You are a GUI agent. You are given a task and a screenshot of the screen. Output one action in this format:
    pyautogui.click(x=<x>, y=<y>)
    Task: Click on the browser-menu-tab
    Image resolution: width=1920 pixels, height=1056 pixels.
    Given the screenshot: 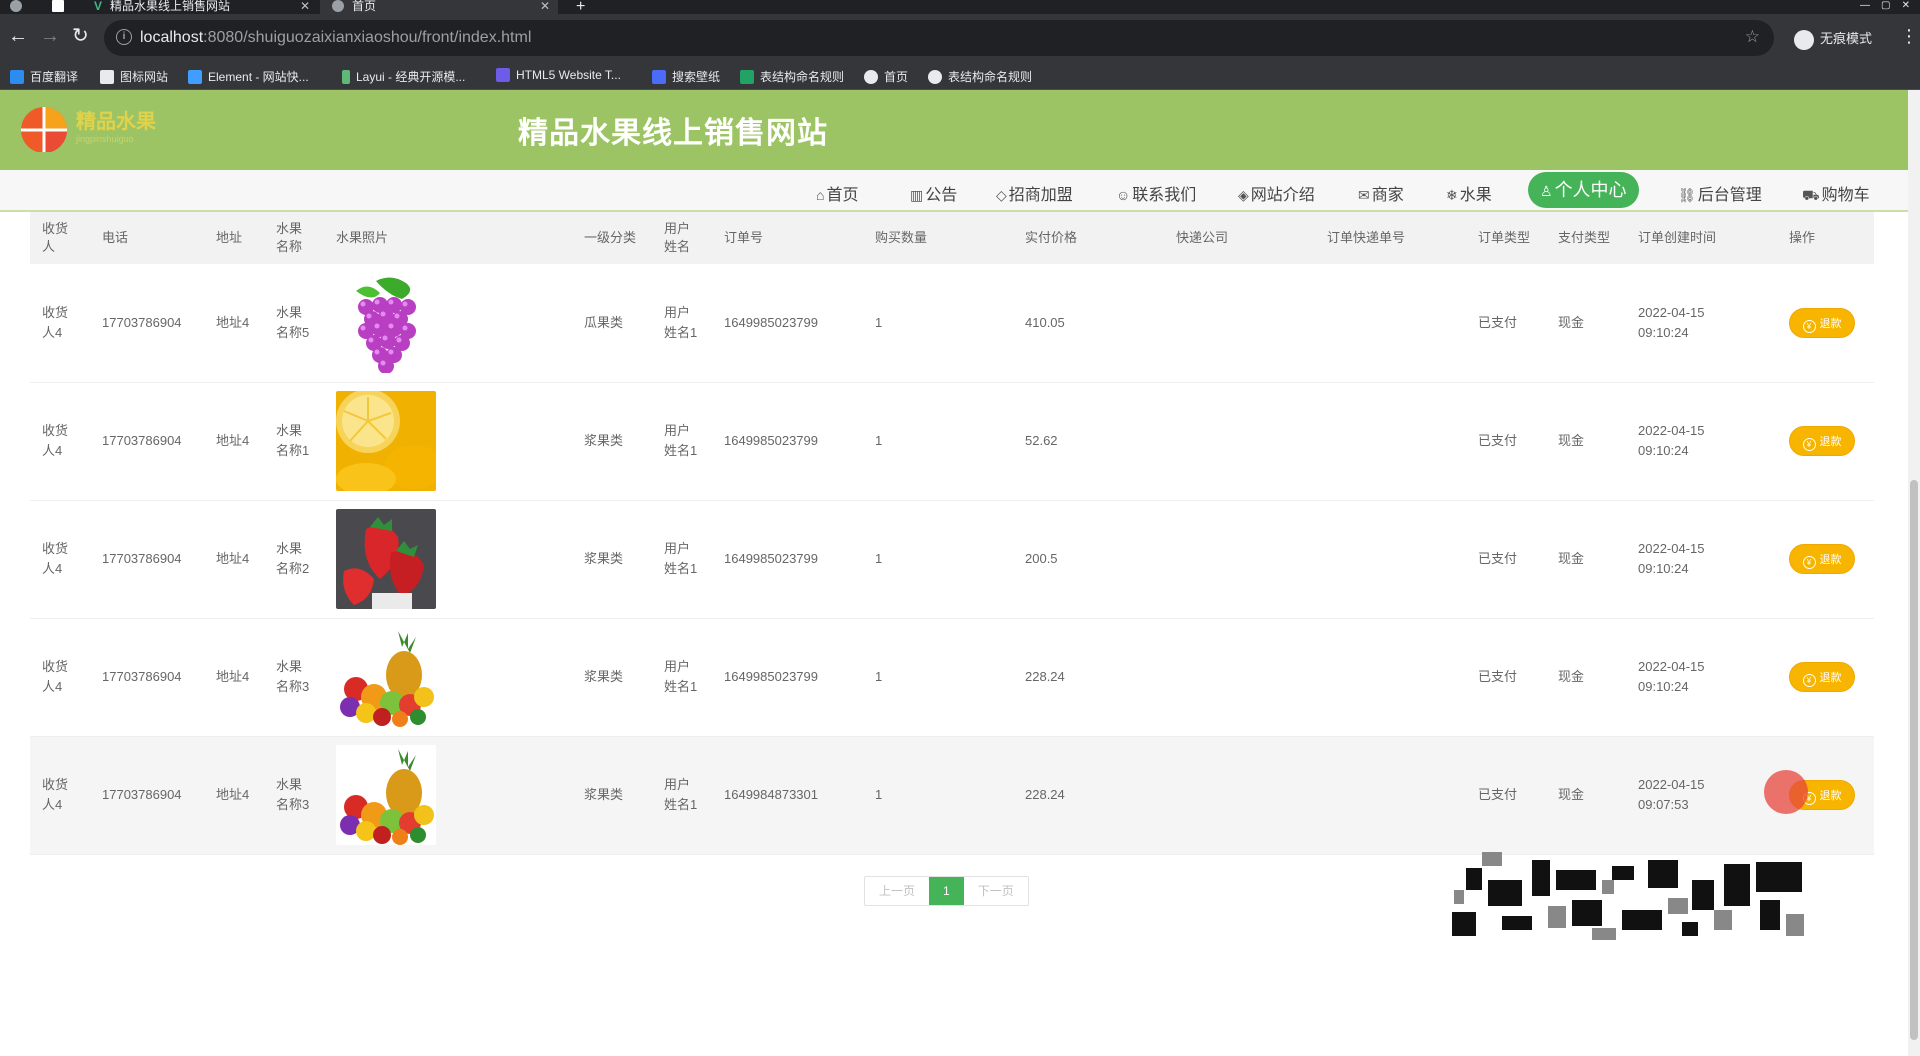 What is the action you would take?
    pyautogui.click(x=30, y=7)
    